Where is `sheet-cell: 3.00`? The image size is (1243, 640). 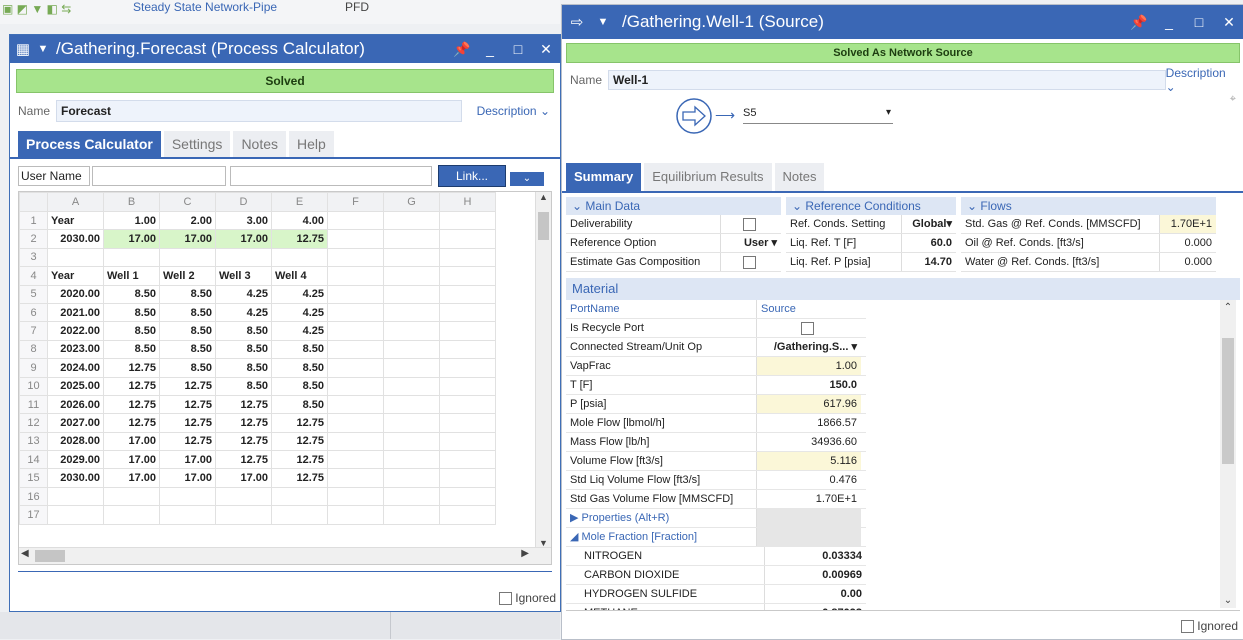
sheet-cell: 3.00 is located at coordinates (243, 220).